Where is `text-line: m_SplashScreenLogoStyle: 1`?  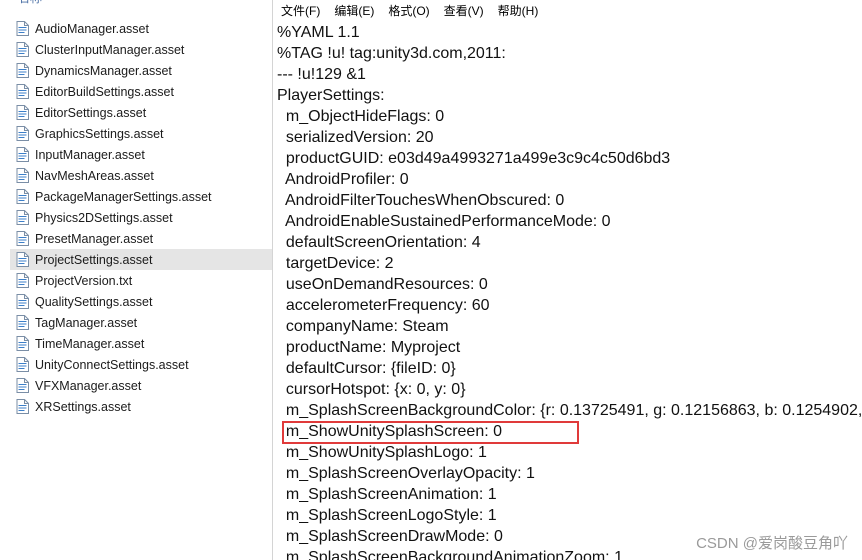
text-line: m_SplashScreenLogoStyle: 1 is located at coordinates (387, 515).